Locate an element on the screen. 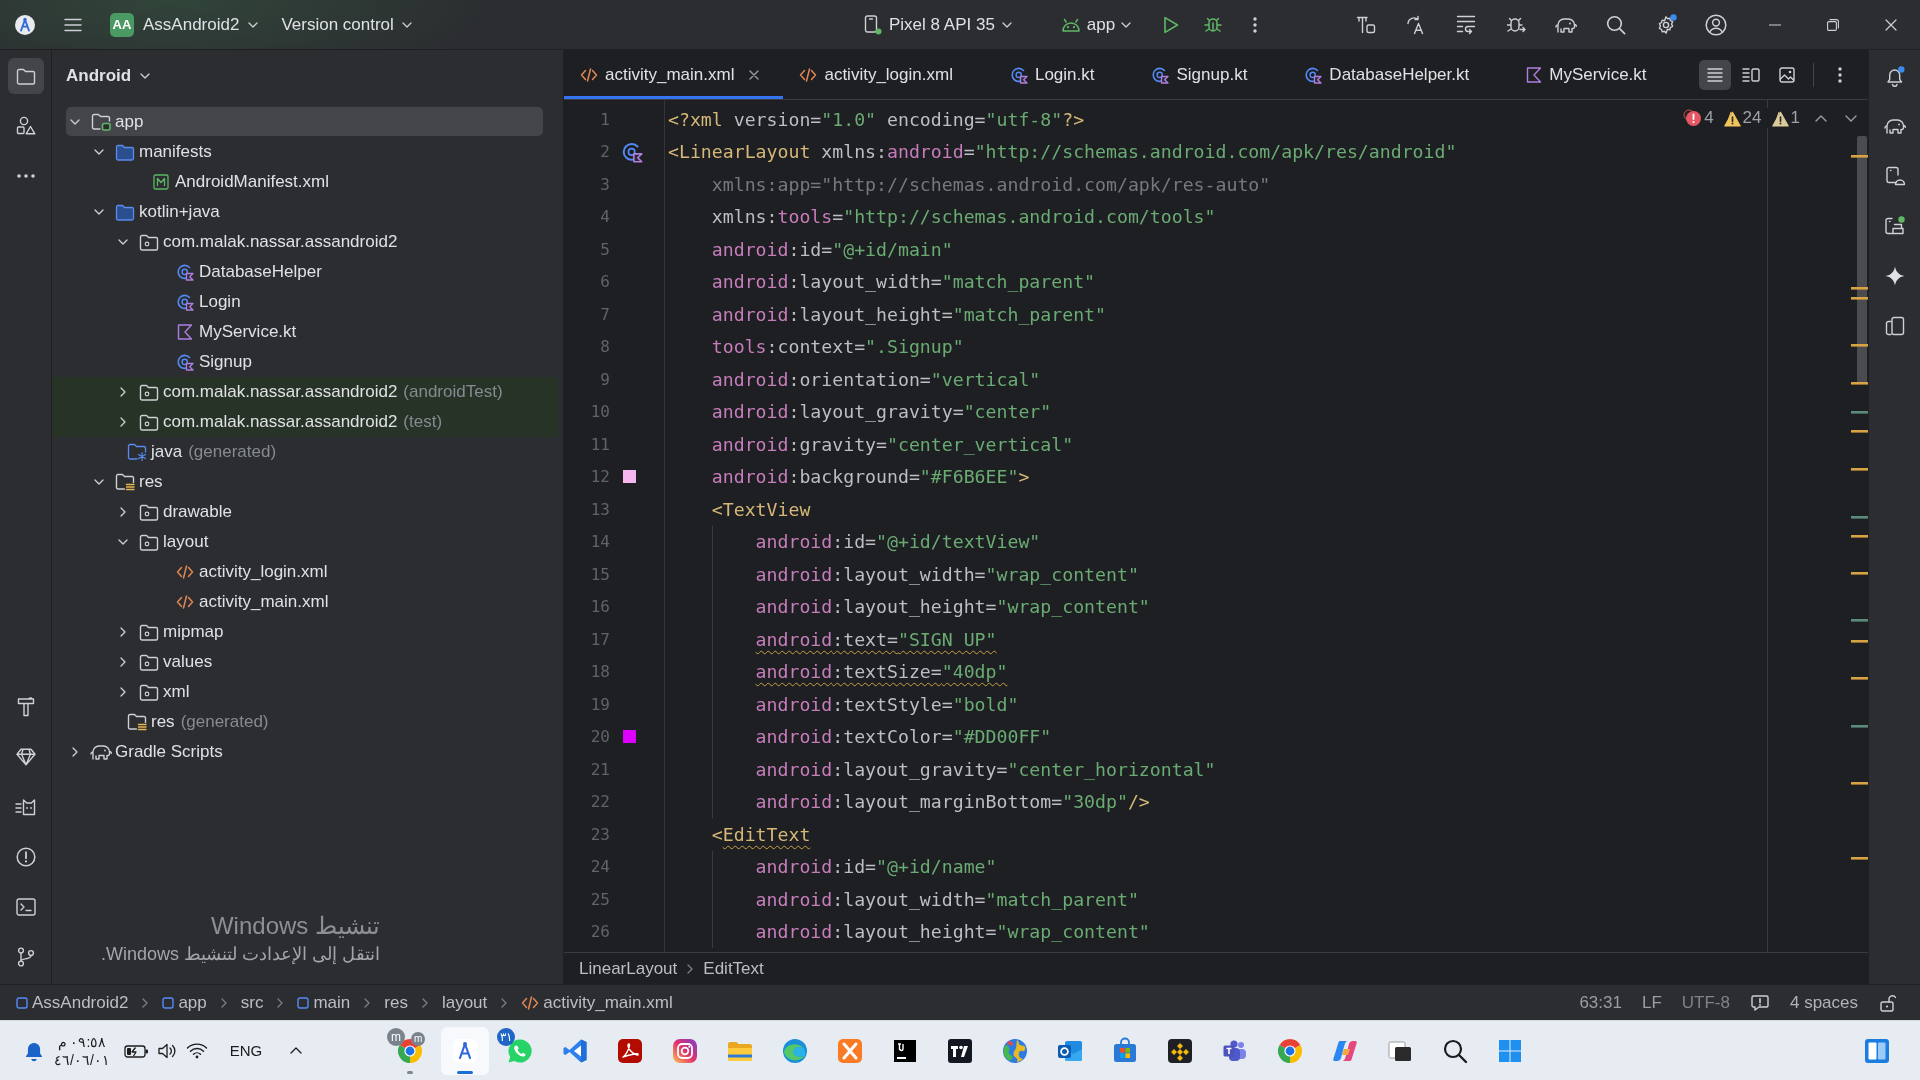 The image size is (1920, 1080). bag-icon is located at coordinates (1125, 1050).